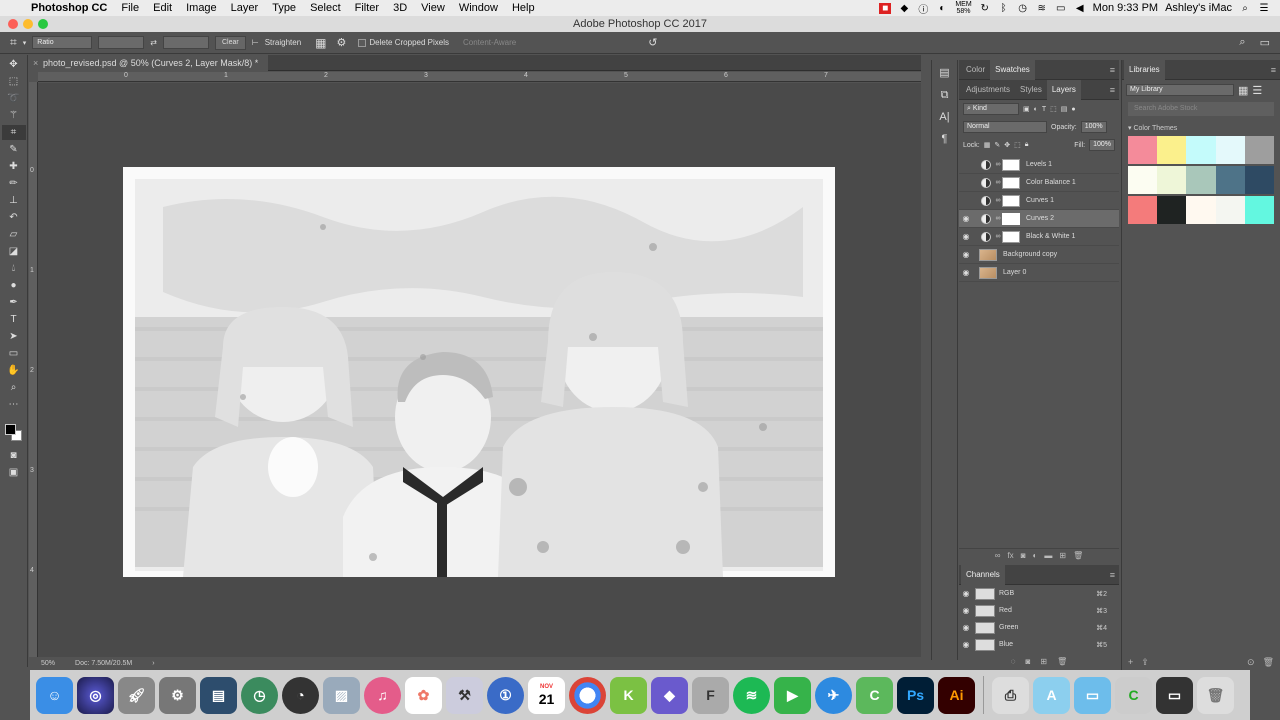  Describe the element at coordinates (1198, 8) in the screenshot. I see `menubar-user: Ashley's iMac` at that location.